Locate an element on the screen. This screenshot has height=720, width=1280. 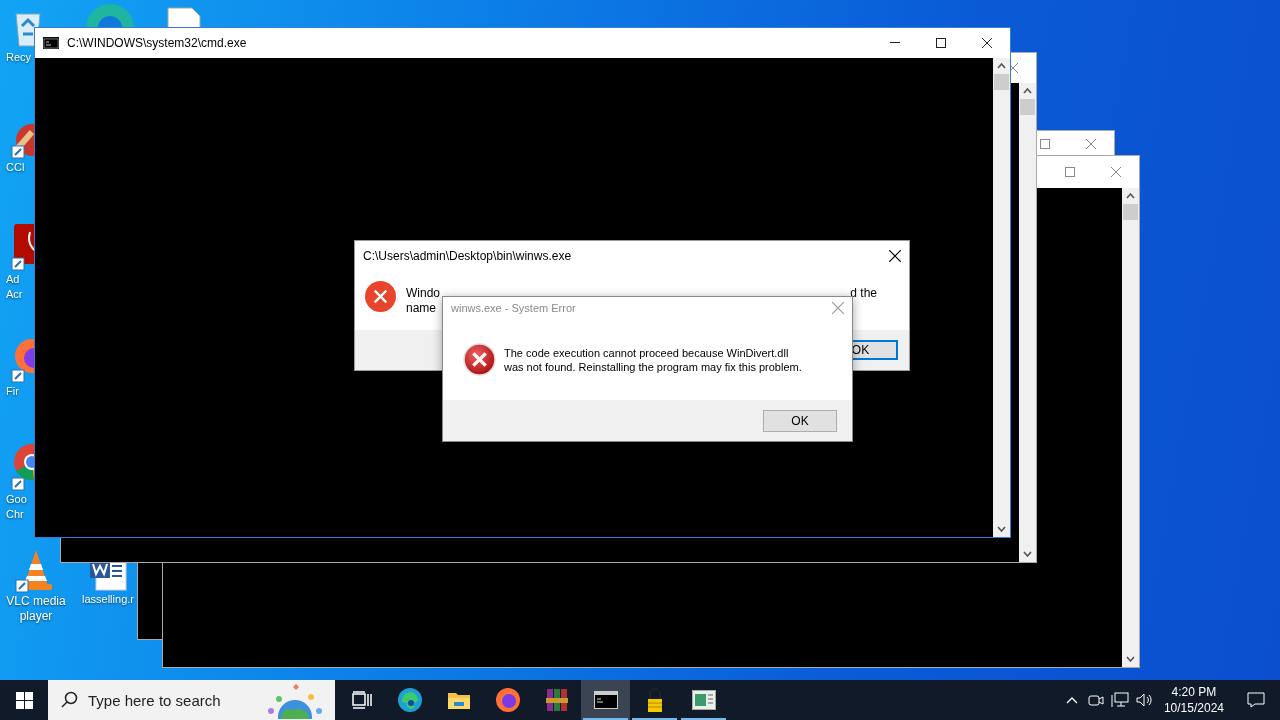
clock-time: 4:20 PM is located at coordinates (1194, 692).